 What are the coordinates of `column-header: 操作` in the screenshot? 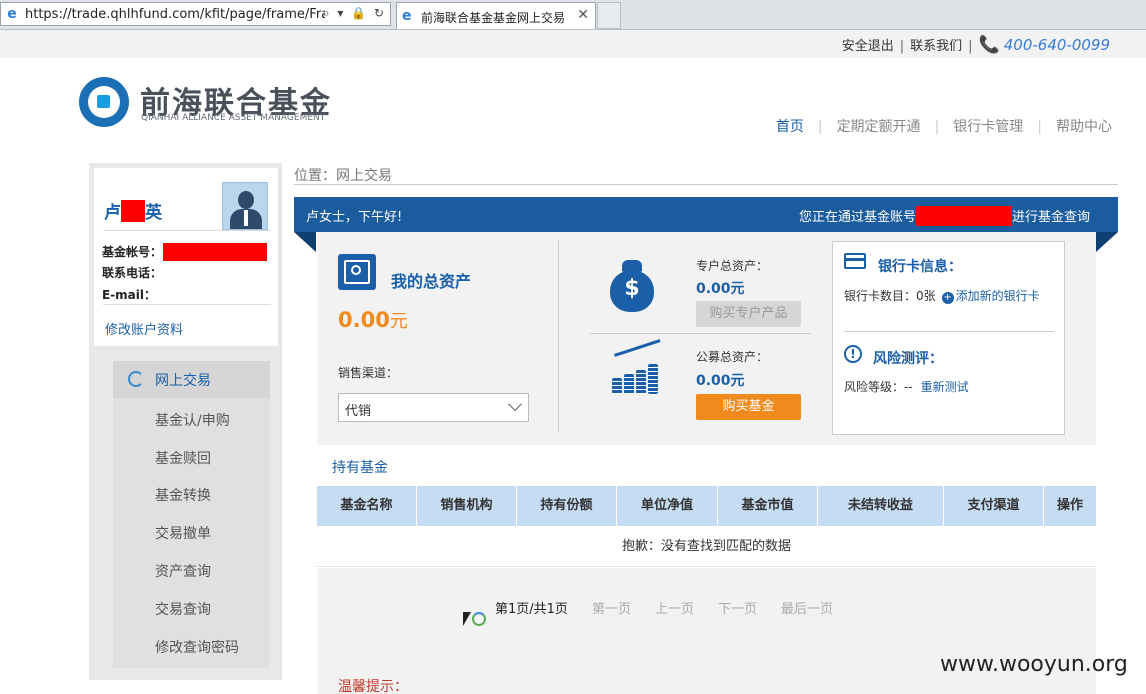 It's located at (1069, 505).